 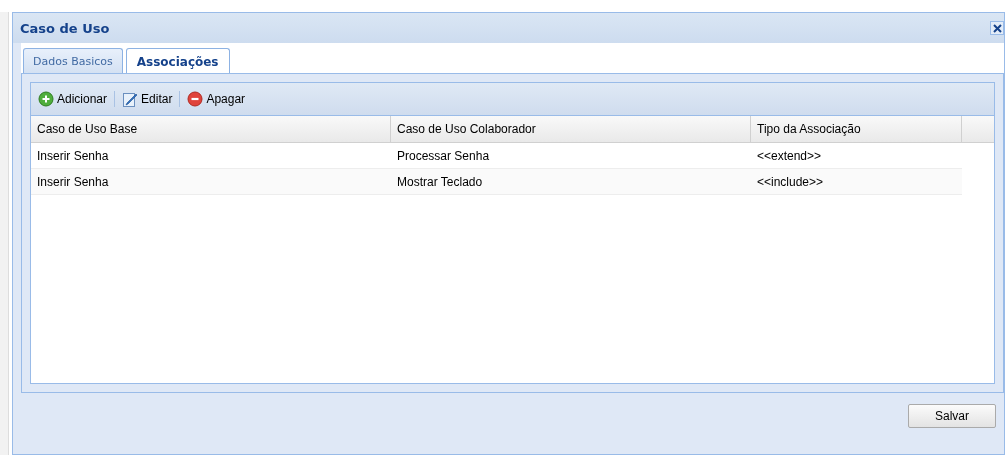 I want to click on tab: Associações, so click(x=177, y=61).